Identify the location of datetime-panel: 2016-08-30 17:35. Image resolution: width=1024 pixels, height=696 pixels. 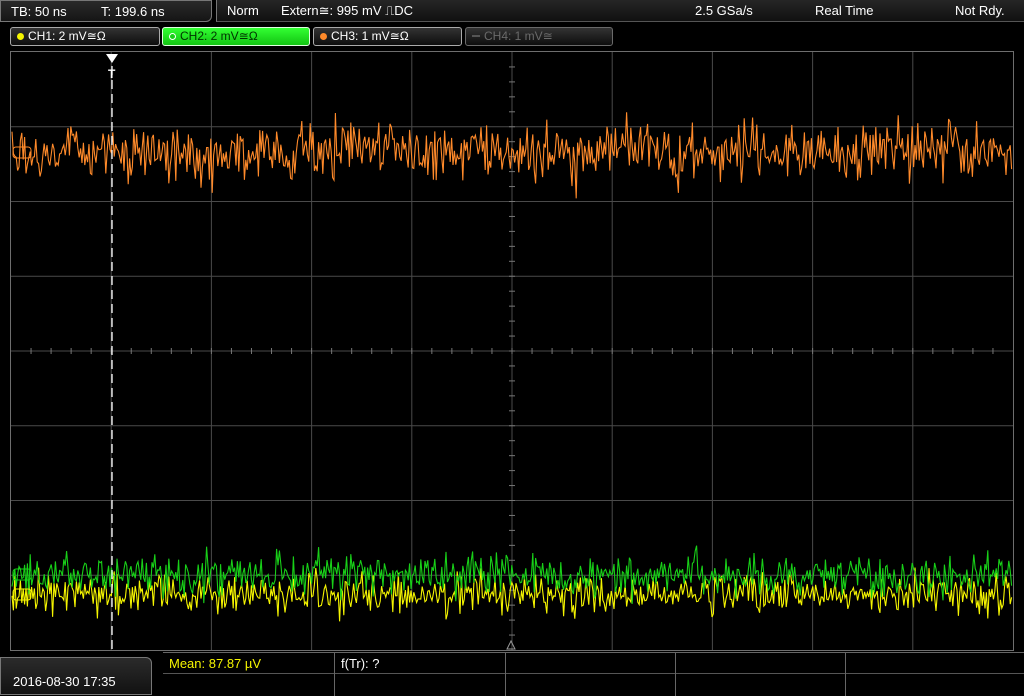
(76, 676).